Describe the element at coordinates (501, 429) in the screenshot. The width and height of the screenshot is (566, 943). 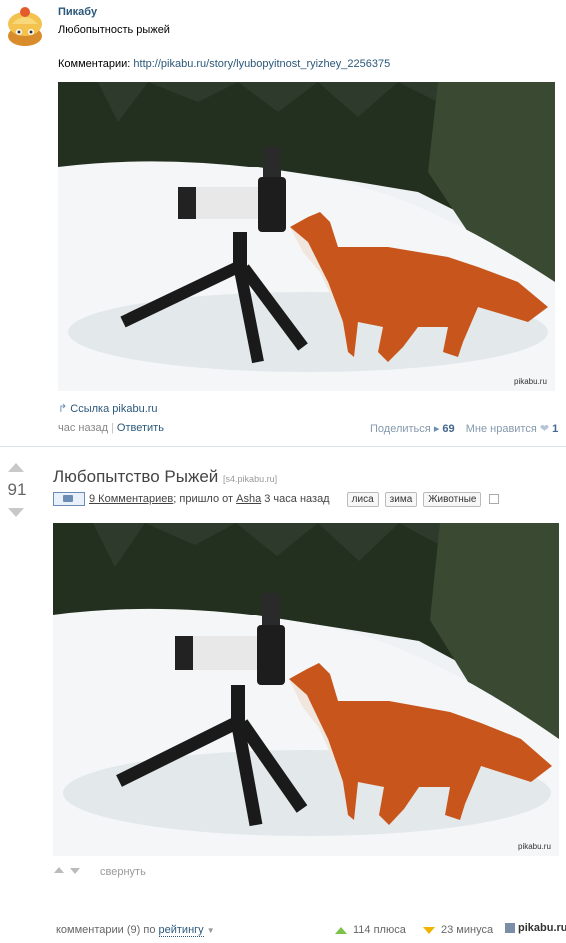
I see `like-label: Мне нравится` at that location.